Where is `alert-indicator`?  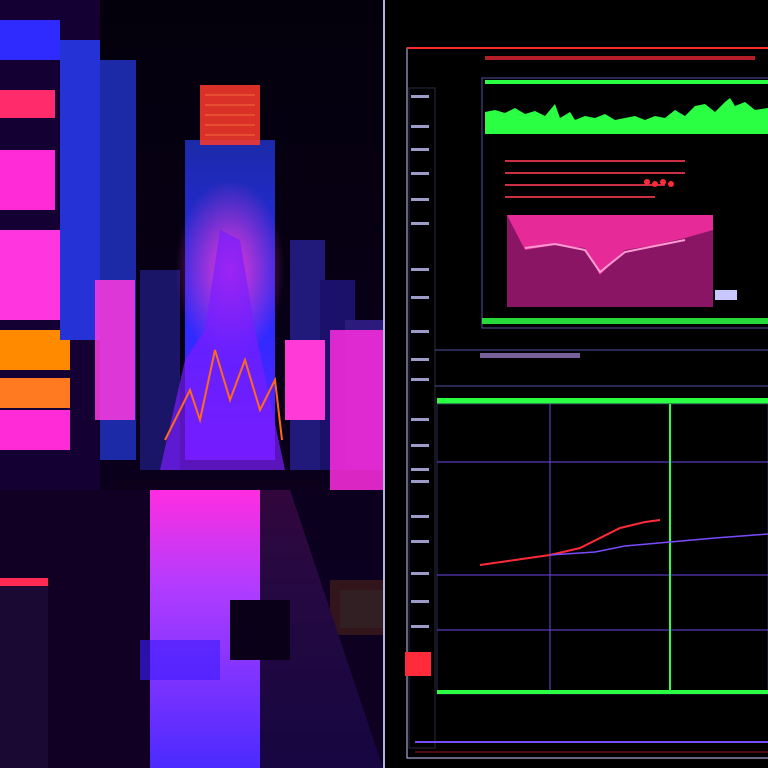
alert-indicator is located at coordinates (418, 664).